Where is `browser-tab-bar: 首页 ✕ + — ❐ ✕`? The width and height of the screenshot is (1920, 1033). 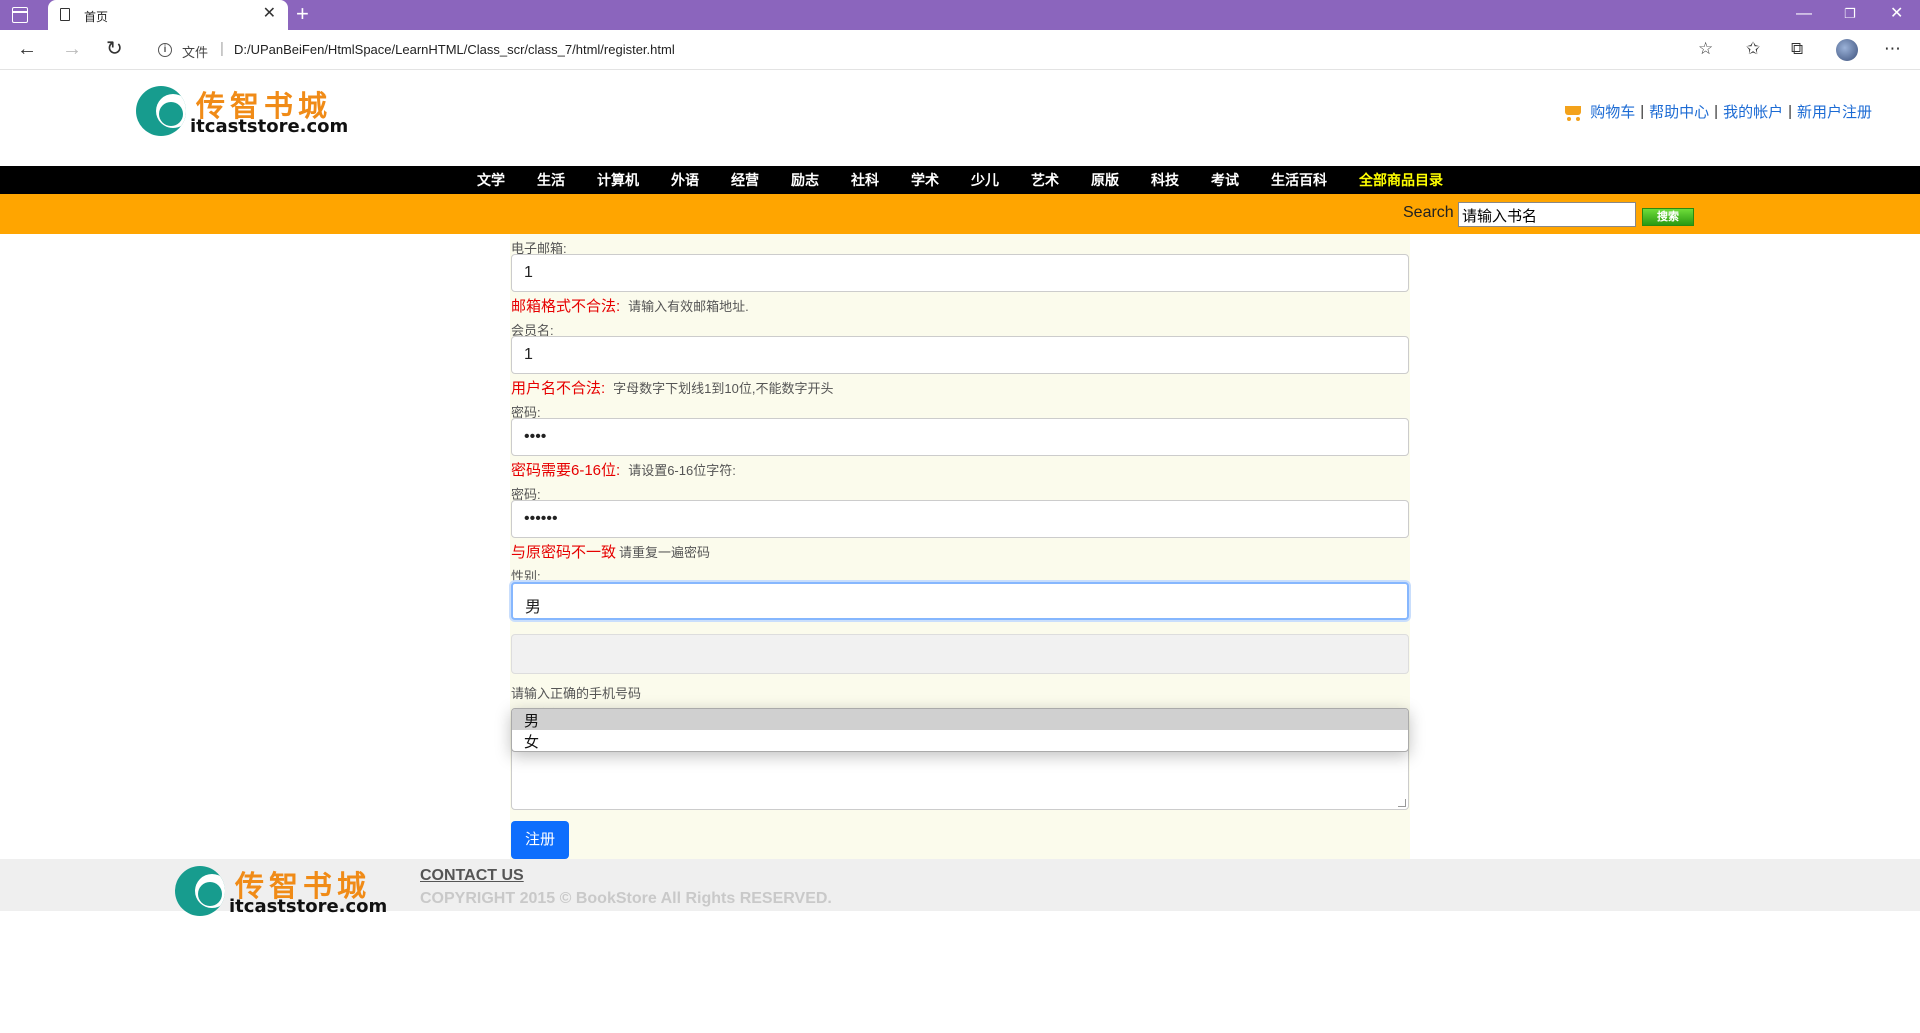
browser-tab-bar: 首页 ✕ + — ❐ ✕ is located at coordinates (960, 15).